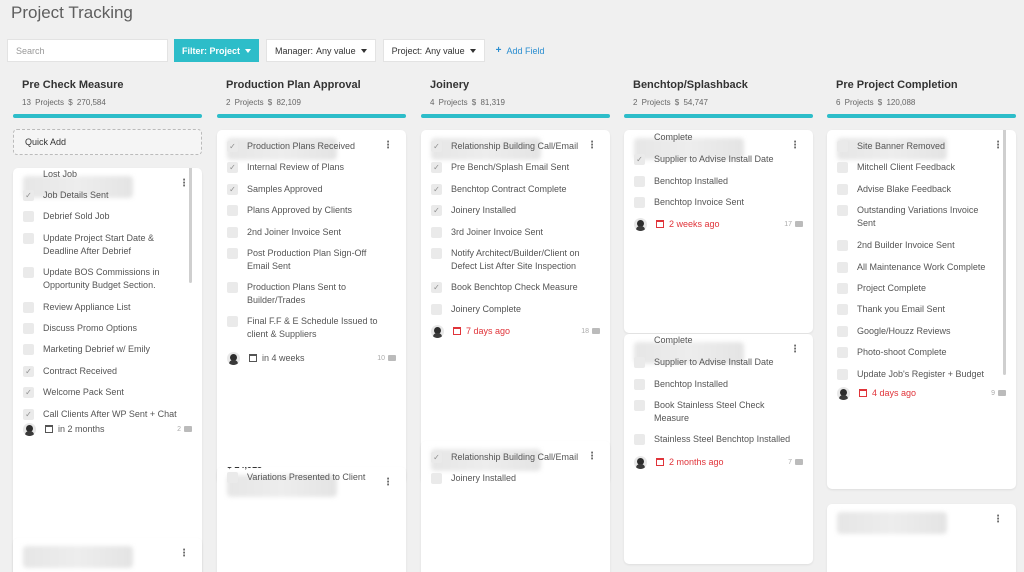  Describe the element at coordinates (307, 146) in the screenshot. I see `task-item: ✓ Production Plans Received` at that location.